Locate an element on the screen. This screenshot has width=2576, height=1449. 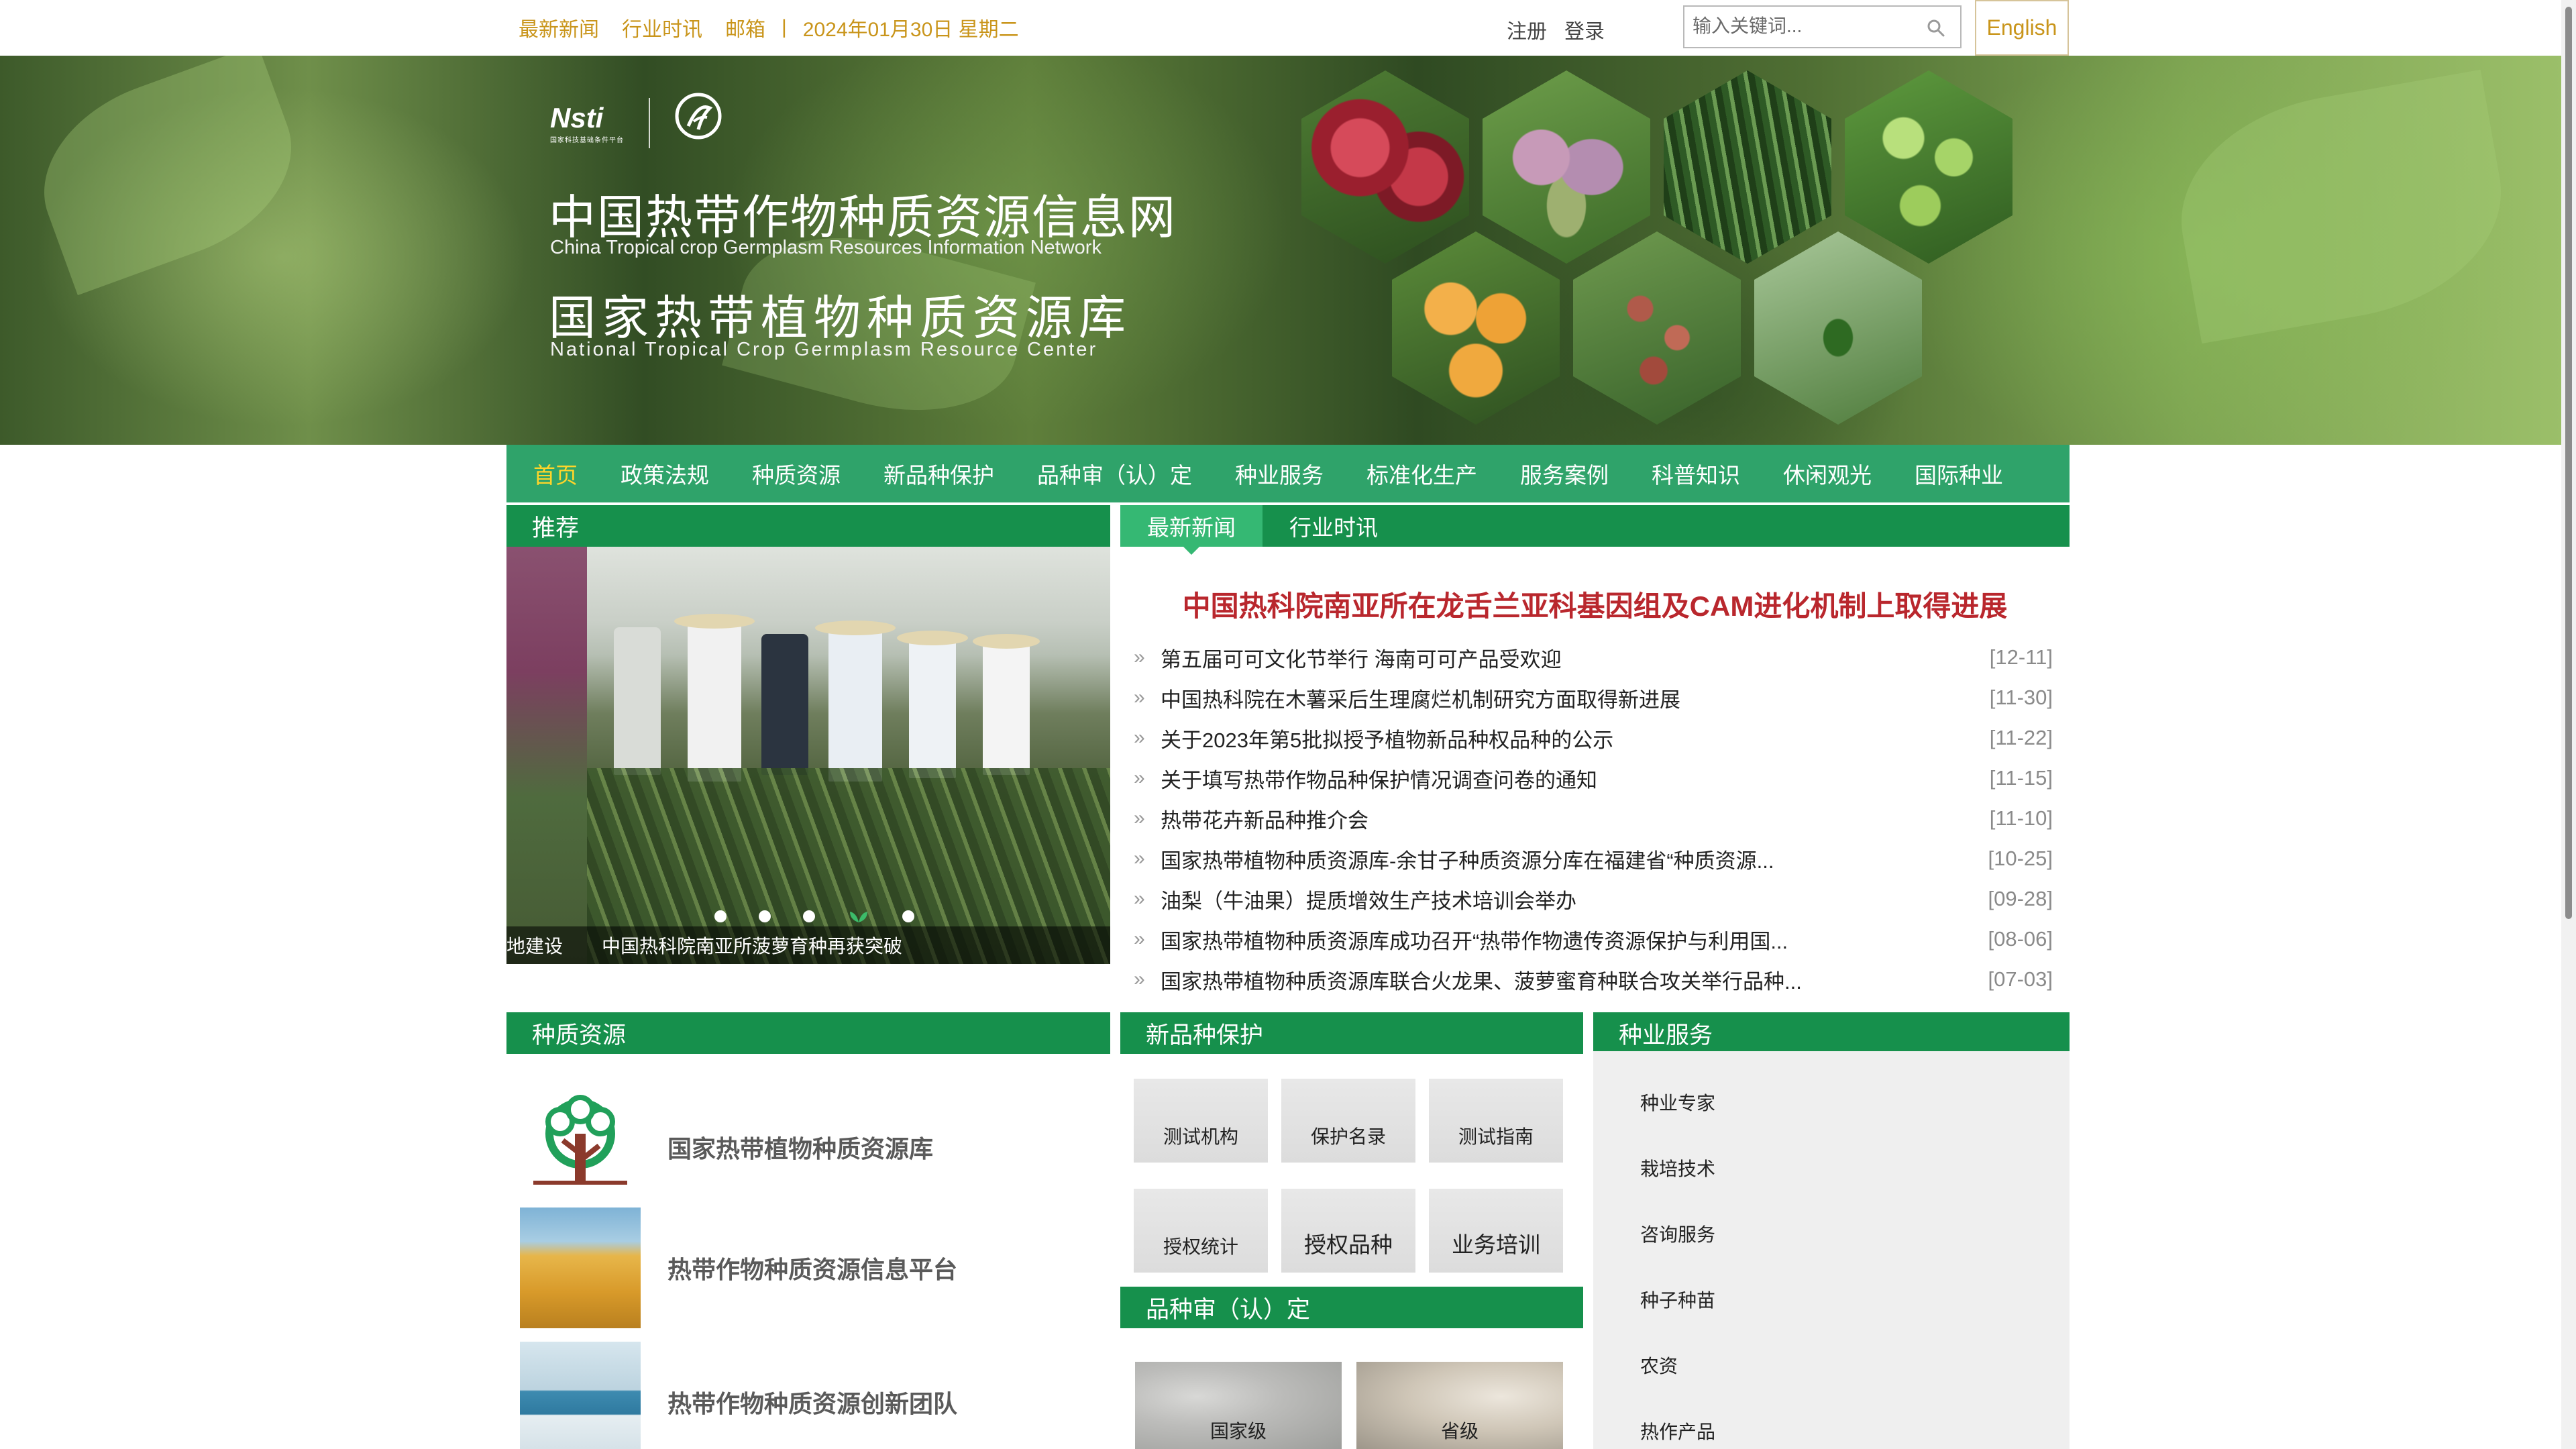
news-item-title: 热带花卉新品种推介会 is located at coordinates (1264, 819).